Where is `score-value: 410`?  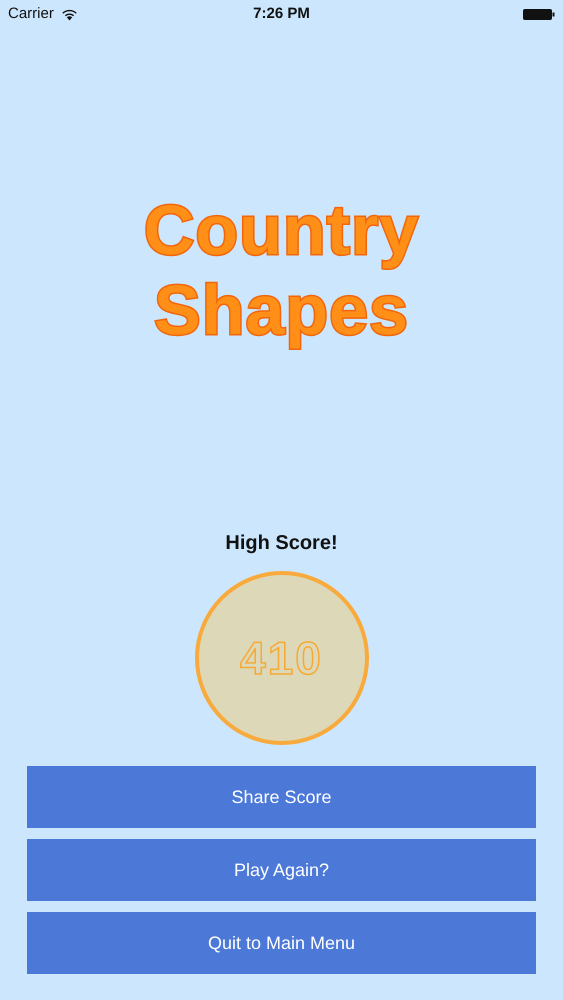 score-value: 410 is located at coordinates (281, 658).